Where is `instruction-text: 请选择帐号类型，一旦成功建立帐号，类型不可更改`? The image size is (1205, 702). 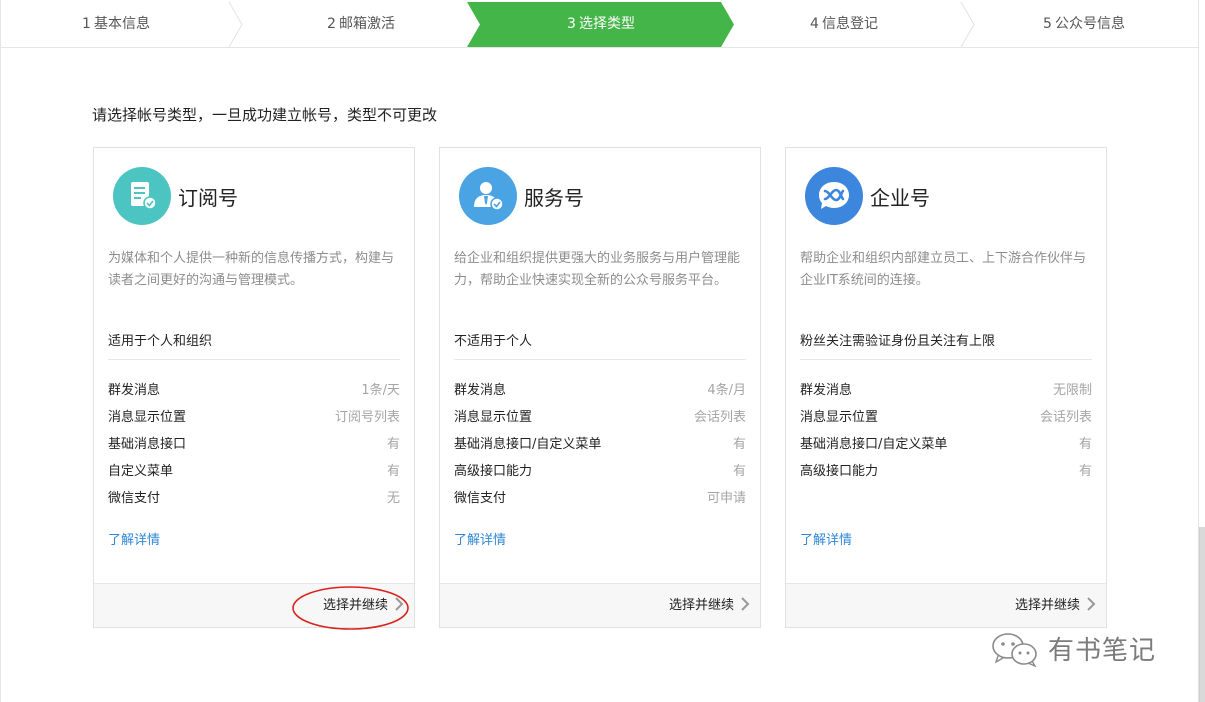 instruction-text: 请选择帐号类型，一旦成功建立帐号，类型不可更改 is located at coordinates (265, 115).